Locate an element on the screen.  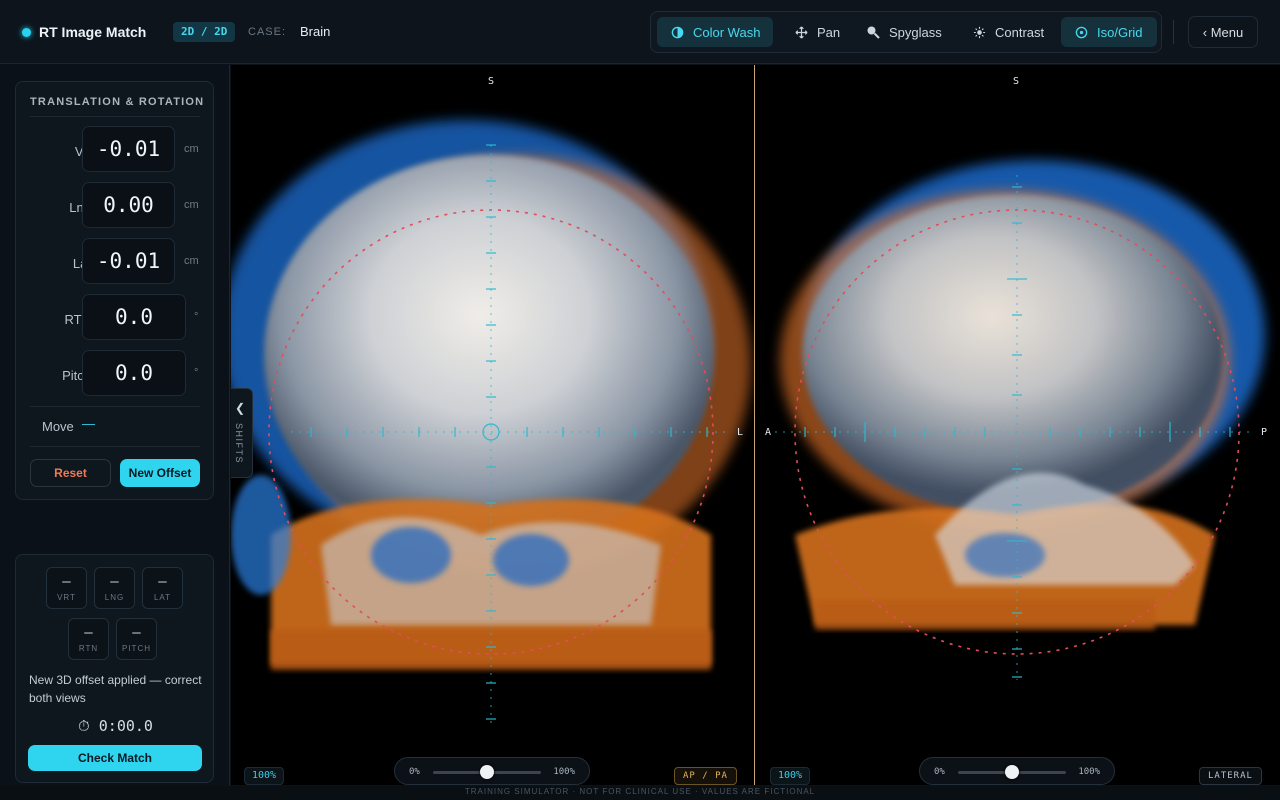
lat-value-field: -0.01 is located at coordinates (128, 261).